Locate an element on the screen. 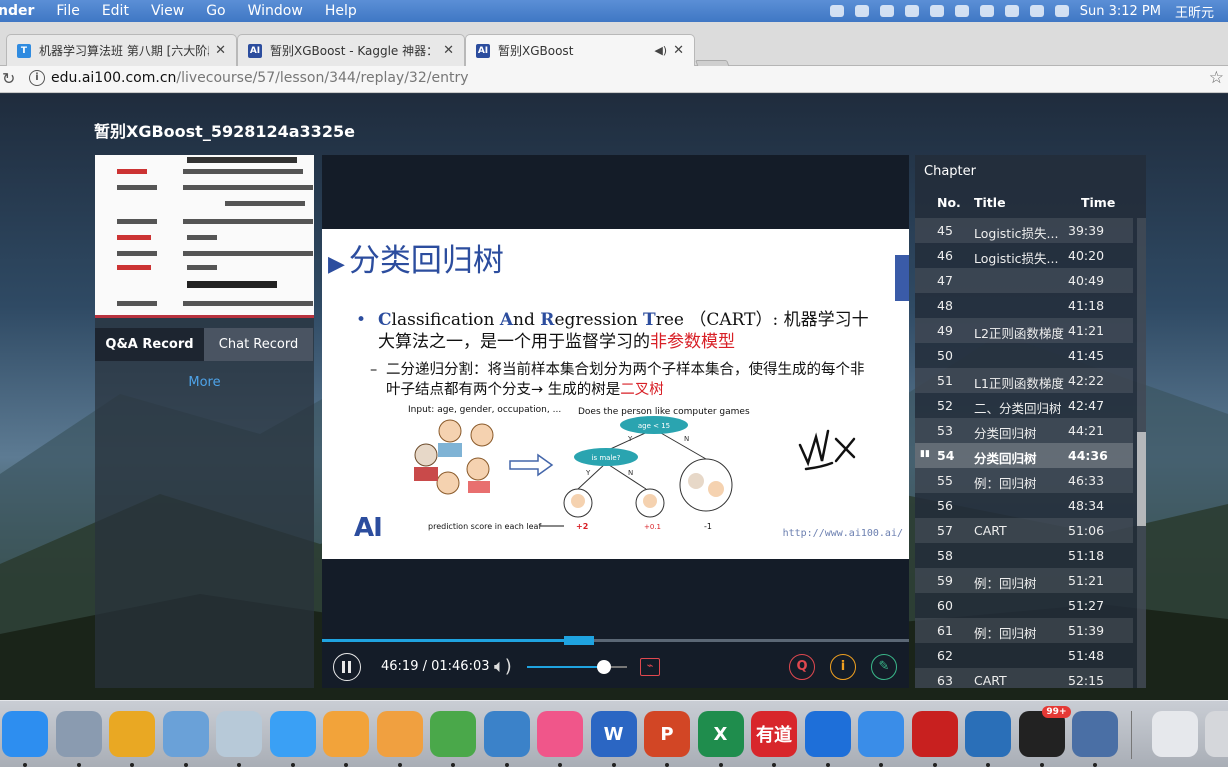  progress-bar is located at coordinates (615, 640).